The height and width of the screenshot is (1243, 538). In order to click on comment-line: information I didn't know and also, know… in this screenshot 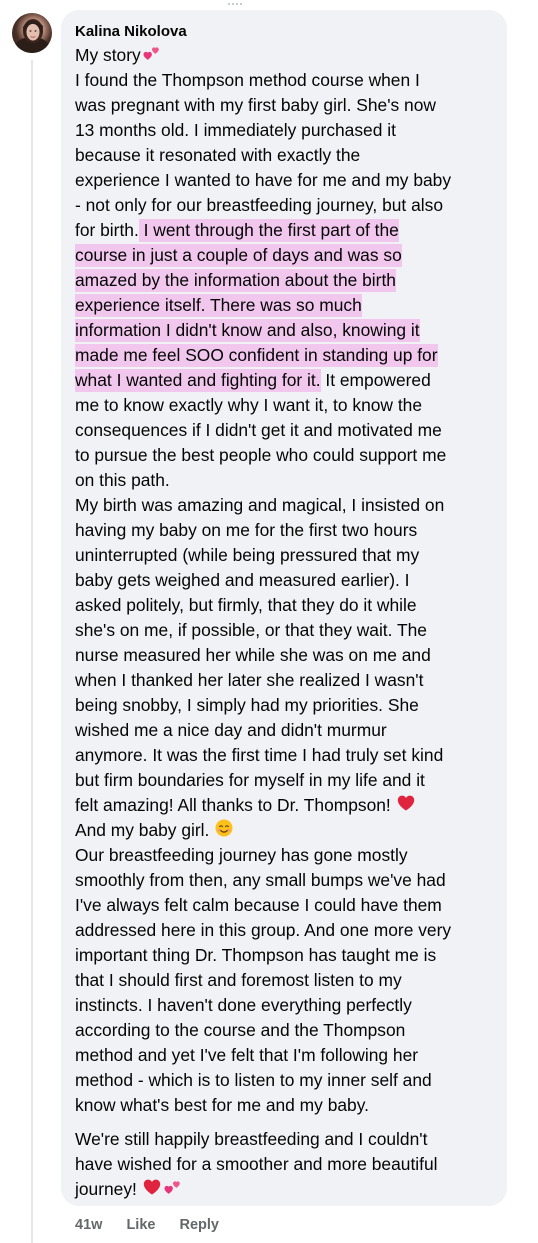, I will do `click(287, 330)`.